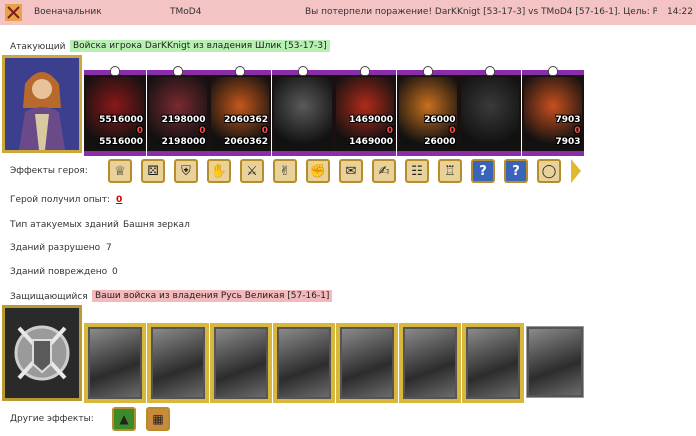 Image resolution: width=696 pixels, height=436 pixels. I want to click on unit-total: 2060362, so click(246, 120).